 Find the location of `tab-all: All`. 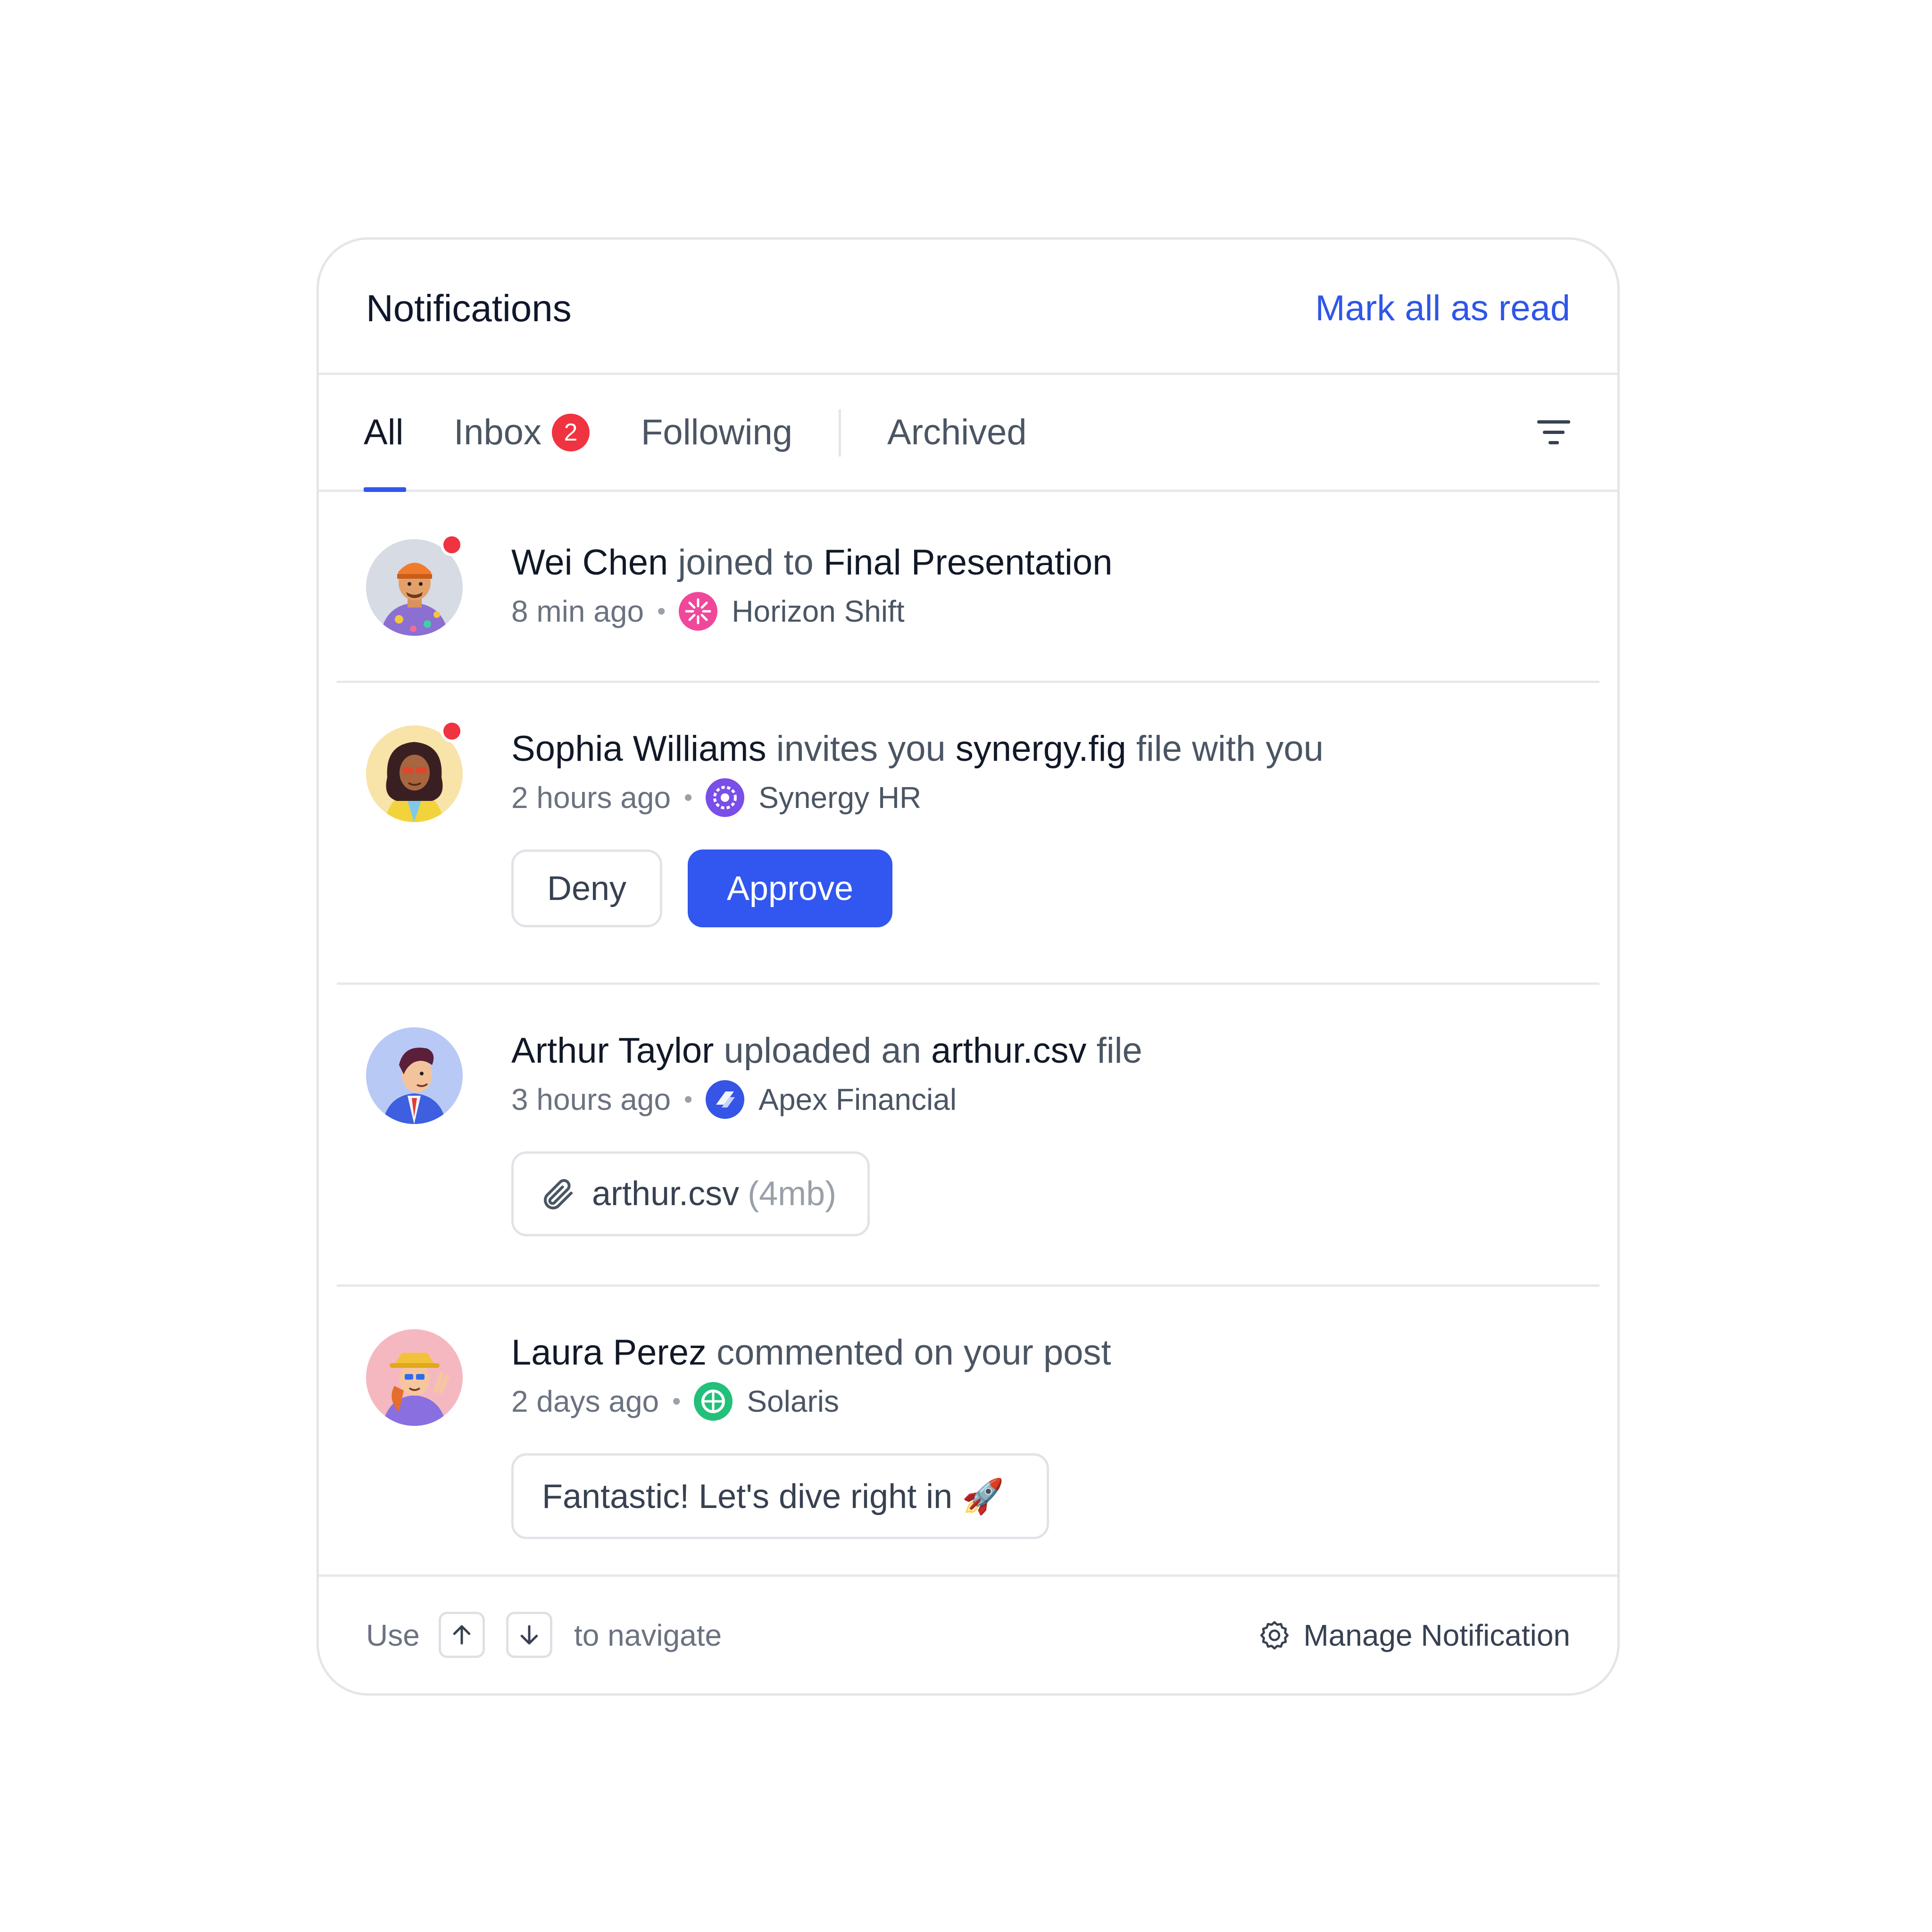

tab-all: All is located at coordinates (383, 432).